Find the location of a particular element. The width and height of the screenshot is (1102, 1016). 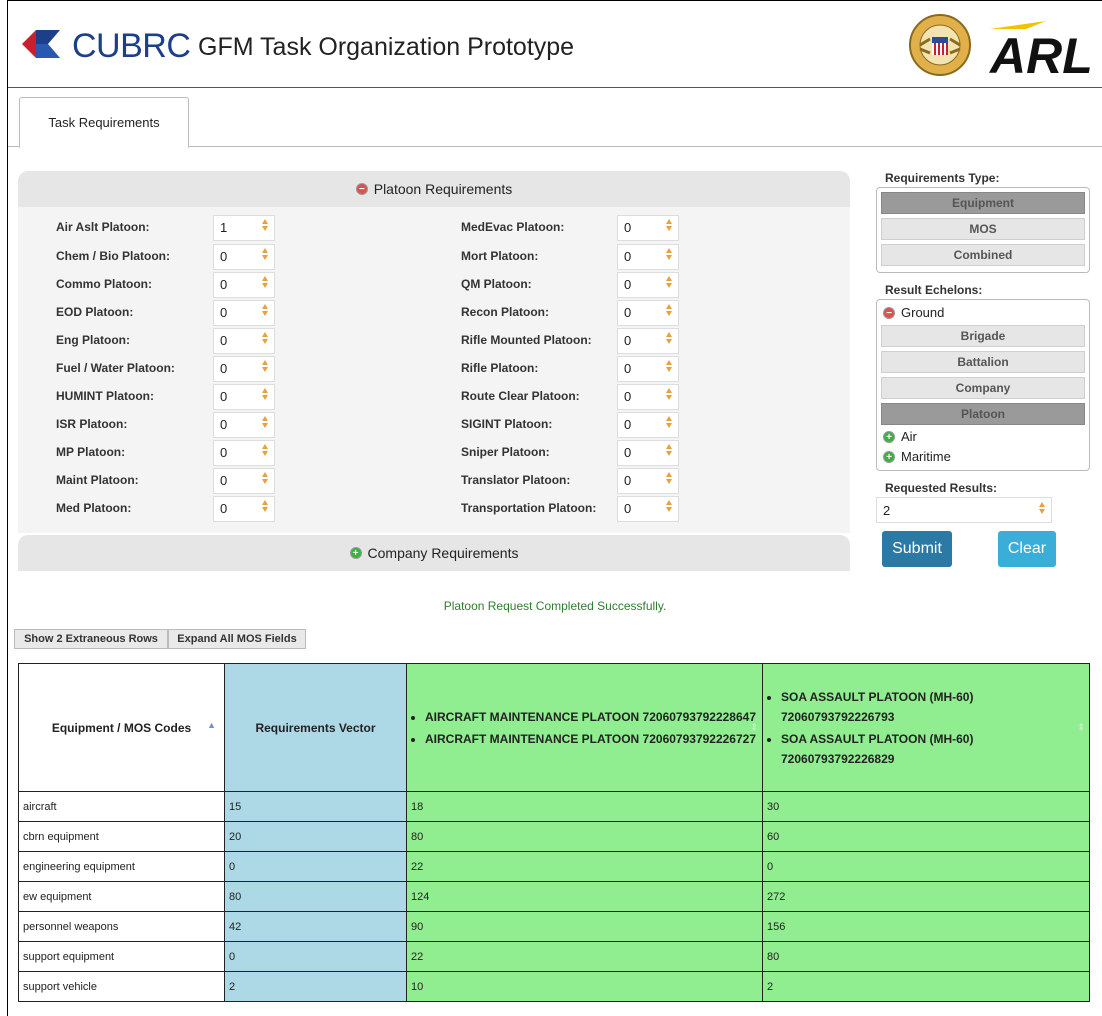

company-requirements-header: + Company Requirements is located at coordinates (434, 553).